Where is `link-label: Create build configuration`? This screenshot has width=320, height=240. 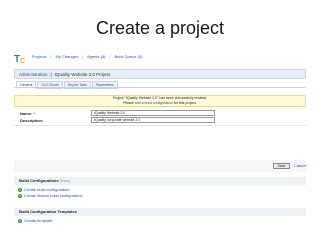 link-label: Create build configuration is located at coordinates (47, 189).